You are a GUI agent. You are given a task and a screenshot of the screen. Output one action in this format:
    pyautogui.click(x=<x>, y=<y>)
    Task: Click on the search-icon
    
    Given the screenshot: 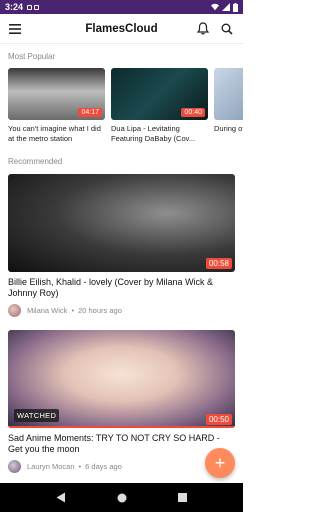 What is the action you would take?
    pyautogui.click(x=227, y=29)
    